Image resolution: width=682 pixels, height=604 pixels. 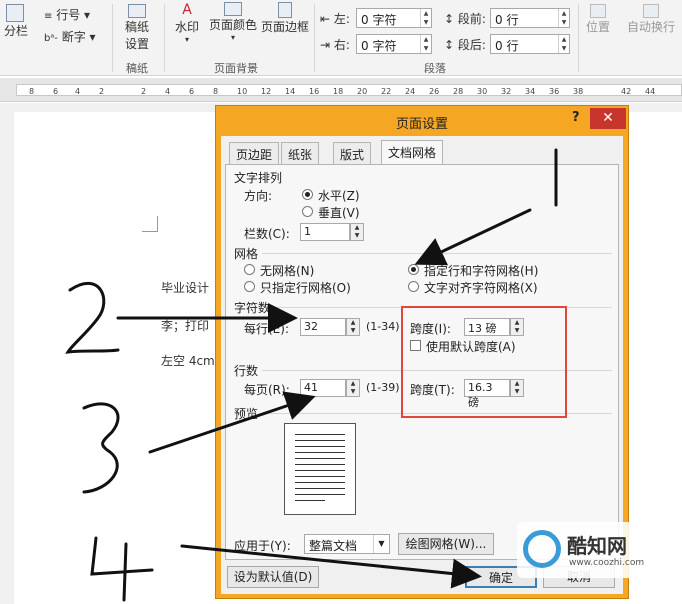 What do you see at coordinates (242, 91) in the screenshot?
I see `ruler-tick-label: 10` at bounding box center [242, 91].